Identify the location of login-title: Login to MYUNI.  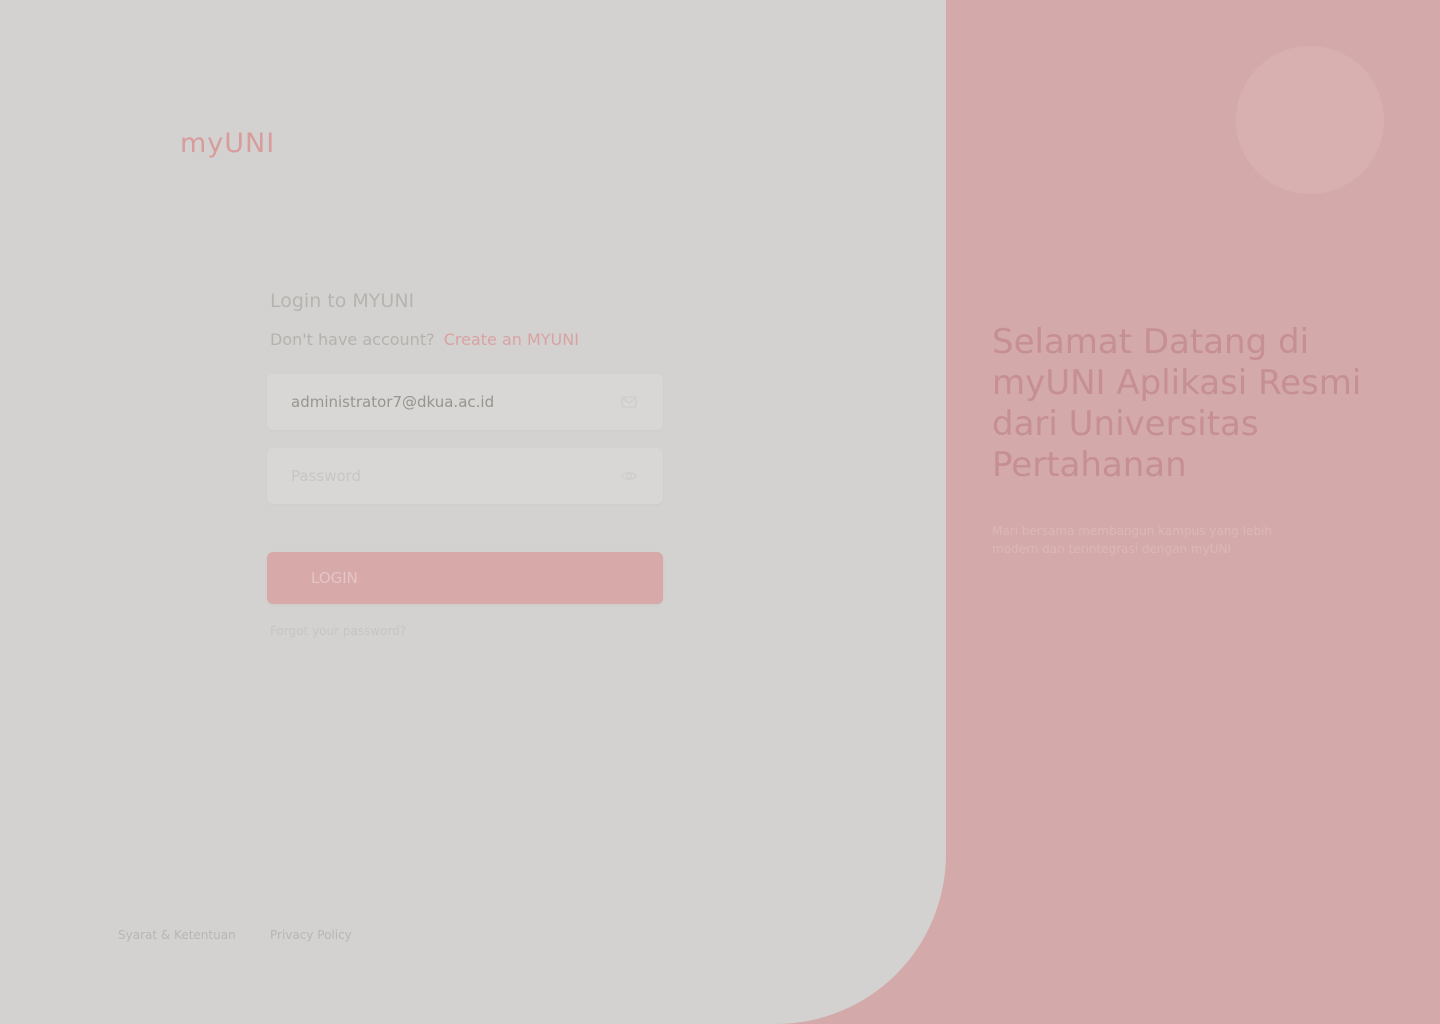
(342, 301).